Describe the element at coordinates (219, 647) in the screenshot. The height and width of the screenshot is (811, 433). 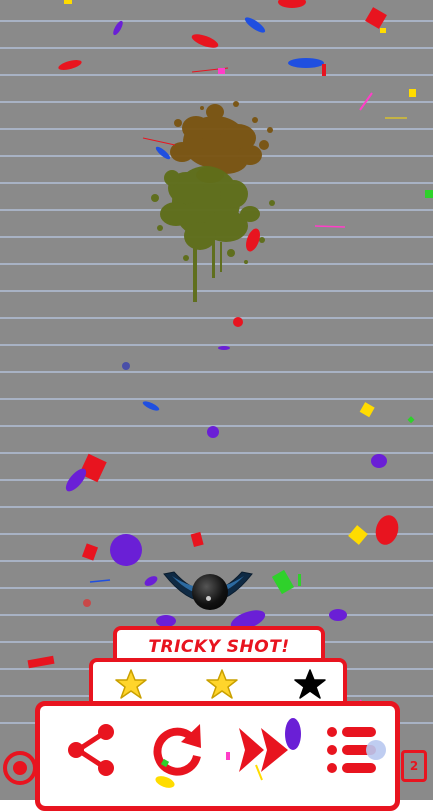
I see `result-message: TRICKY SHOT!` at that location.